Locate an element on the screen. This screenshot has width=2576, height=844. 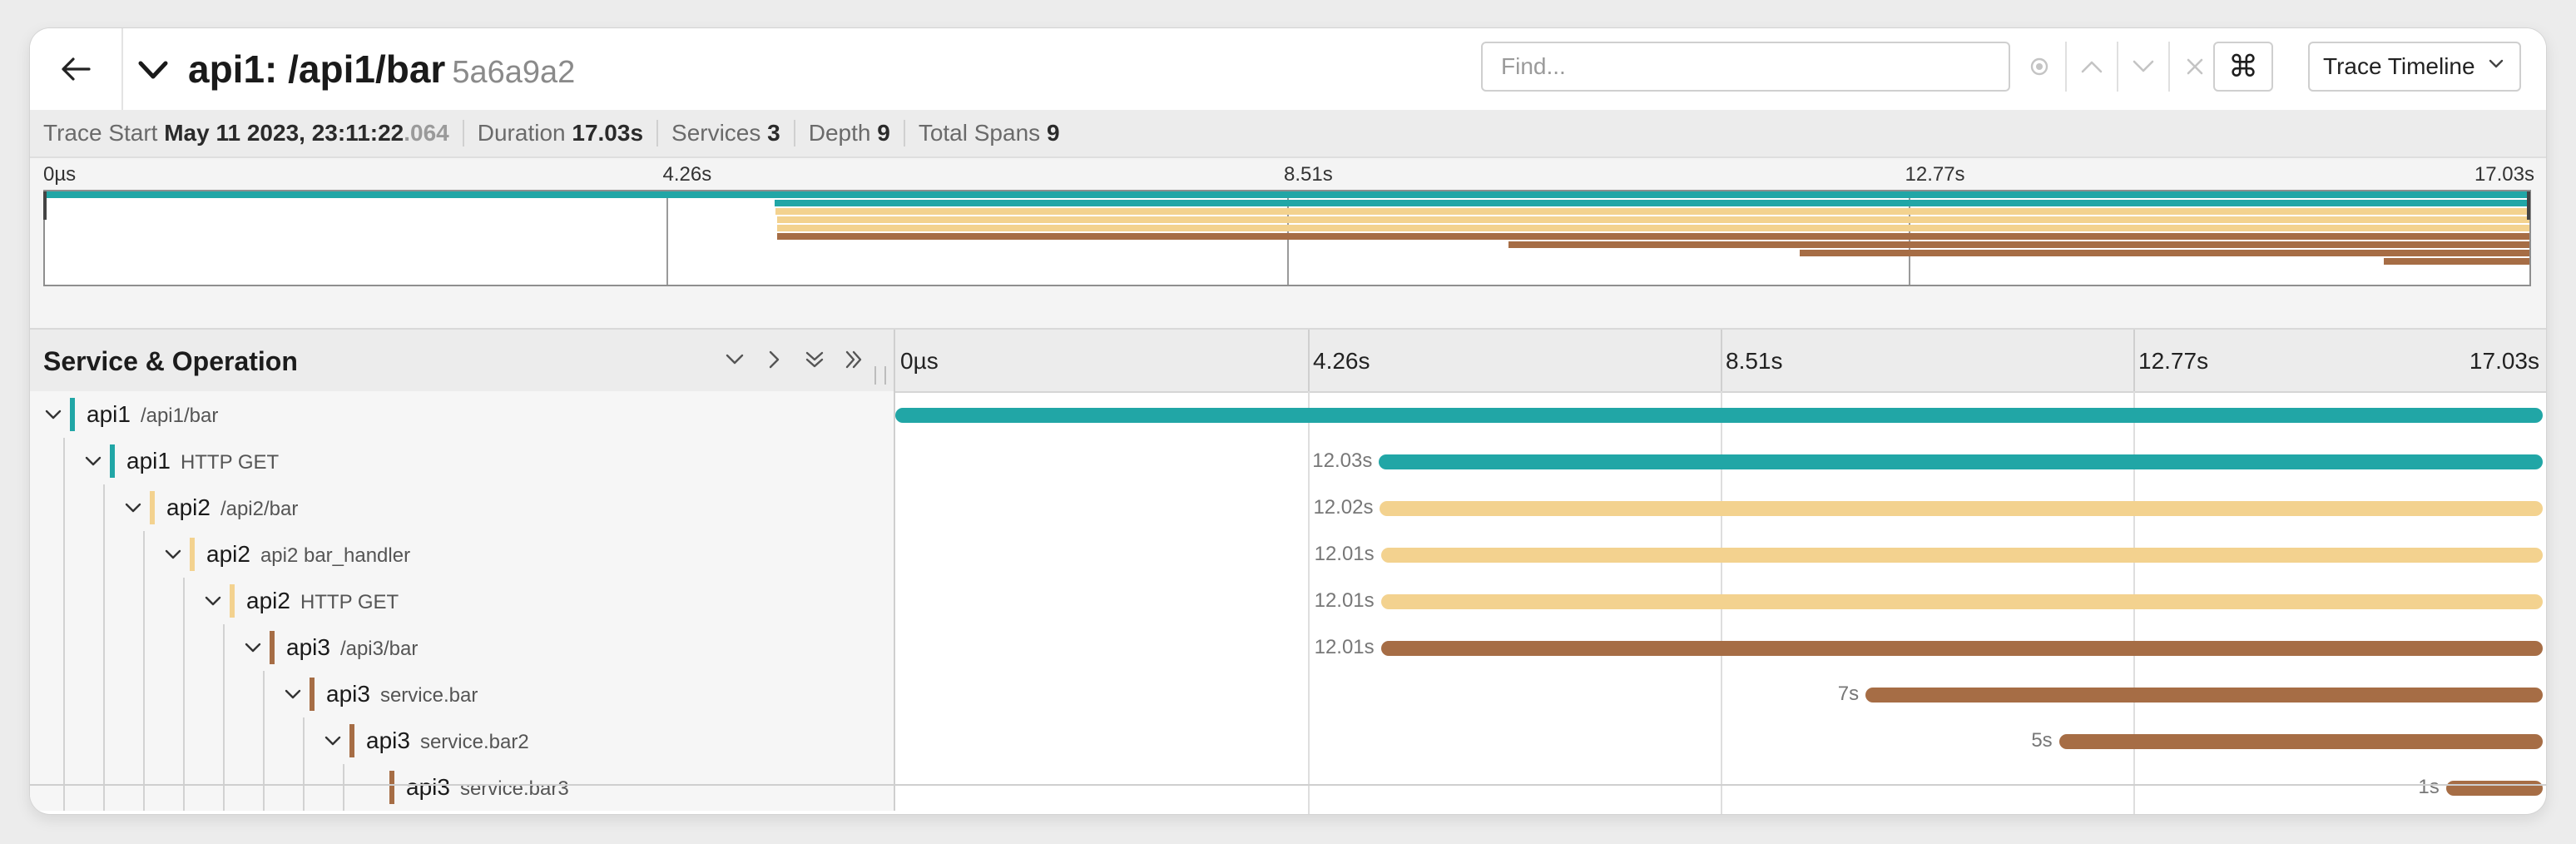
span-row-timeline: 12.01s is located at coordinates (1721, 601).